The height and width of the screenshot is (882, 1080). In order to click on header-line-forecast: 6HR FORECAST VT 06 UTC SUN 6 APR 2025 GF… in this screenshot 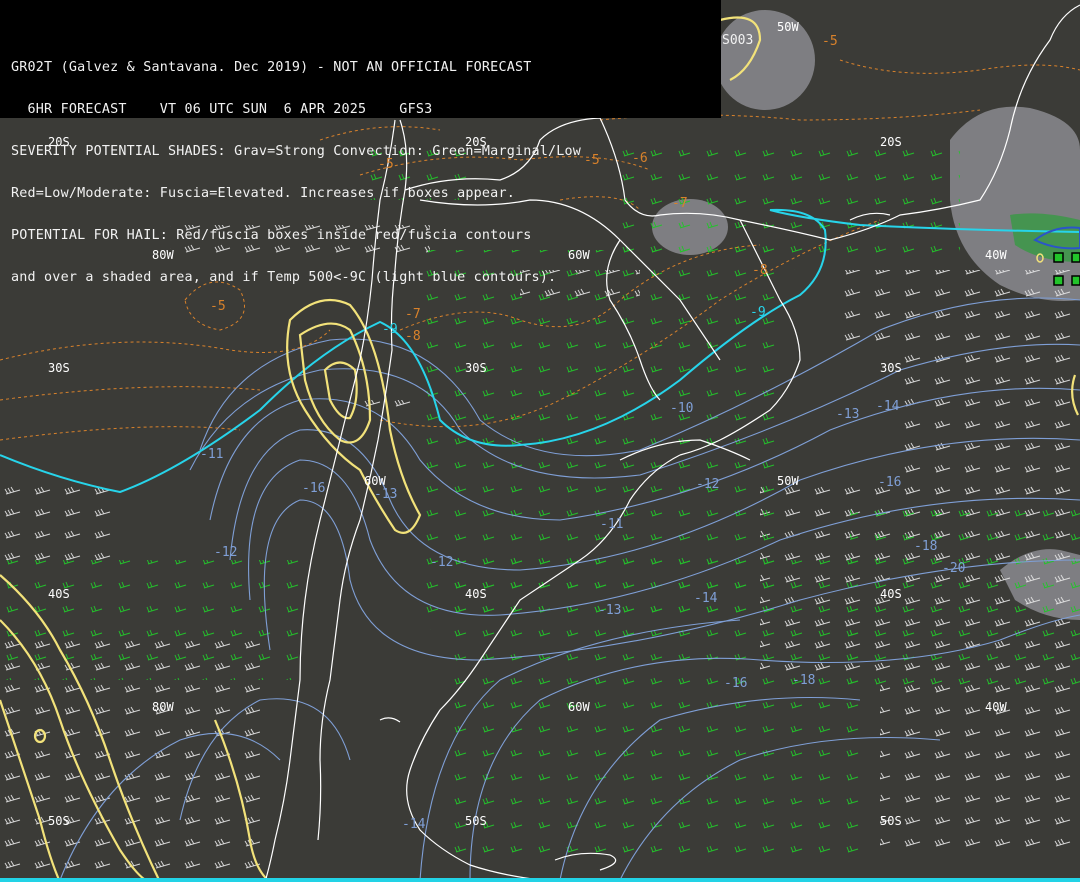, I will do `click(222, 109)`.